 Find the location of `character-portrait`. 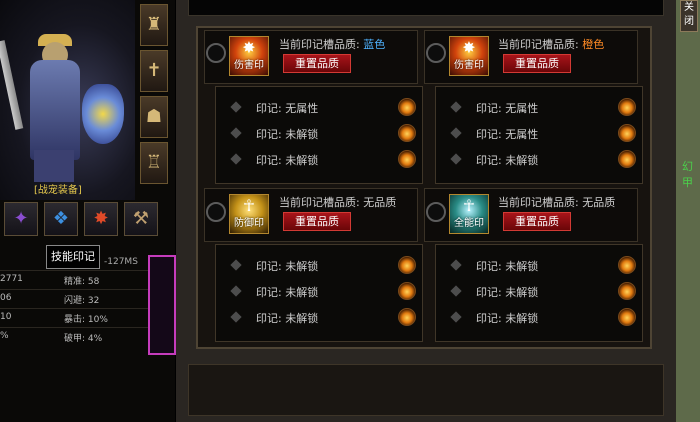

character-portrait is located at coordinates (67, 100).